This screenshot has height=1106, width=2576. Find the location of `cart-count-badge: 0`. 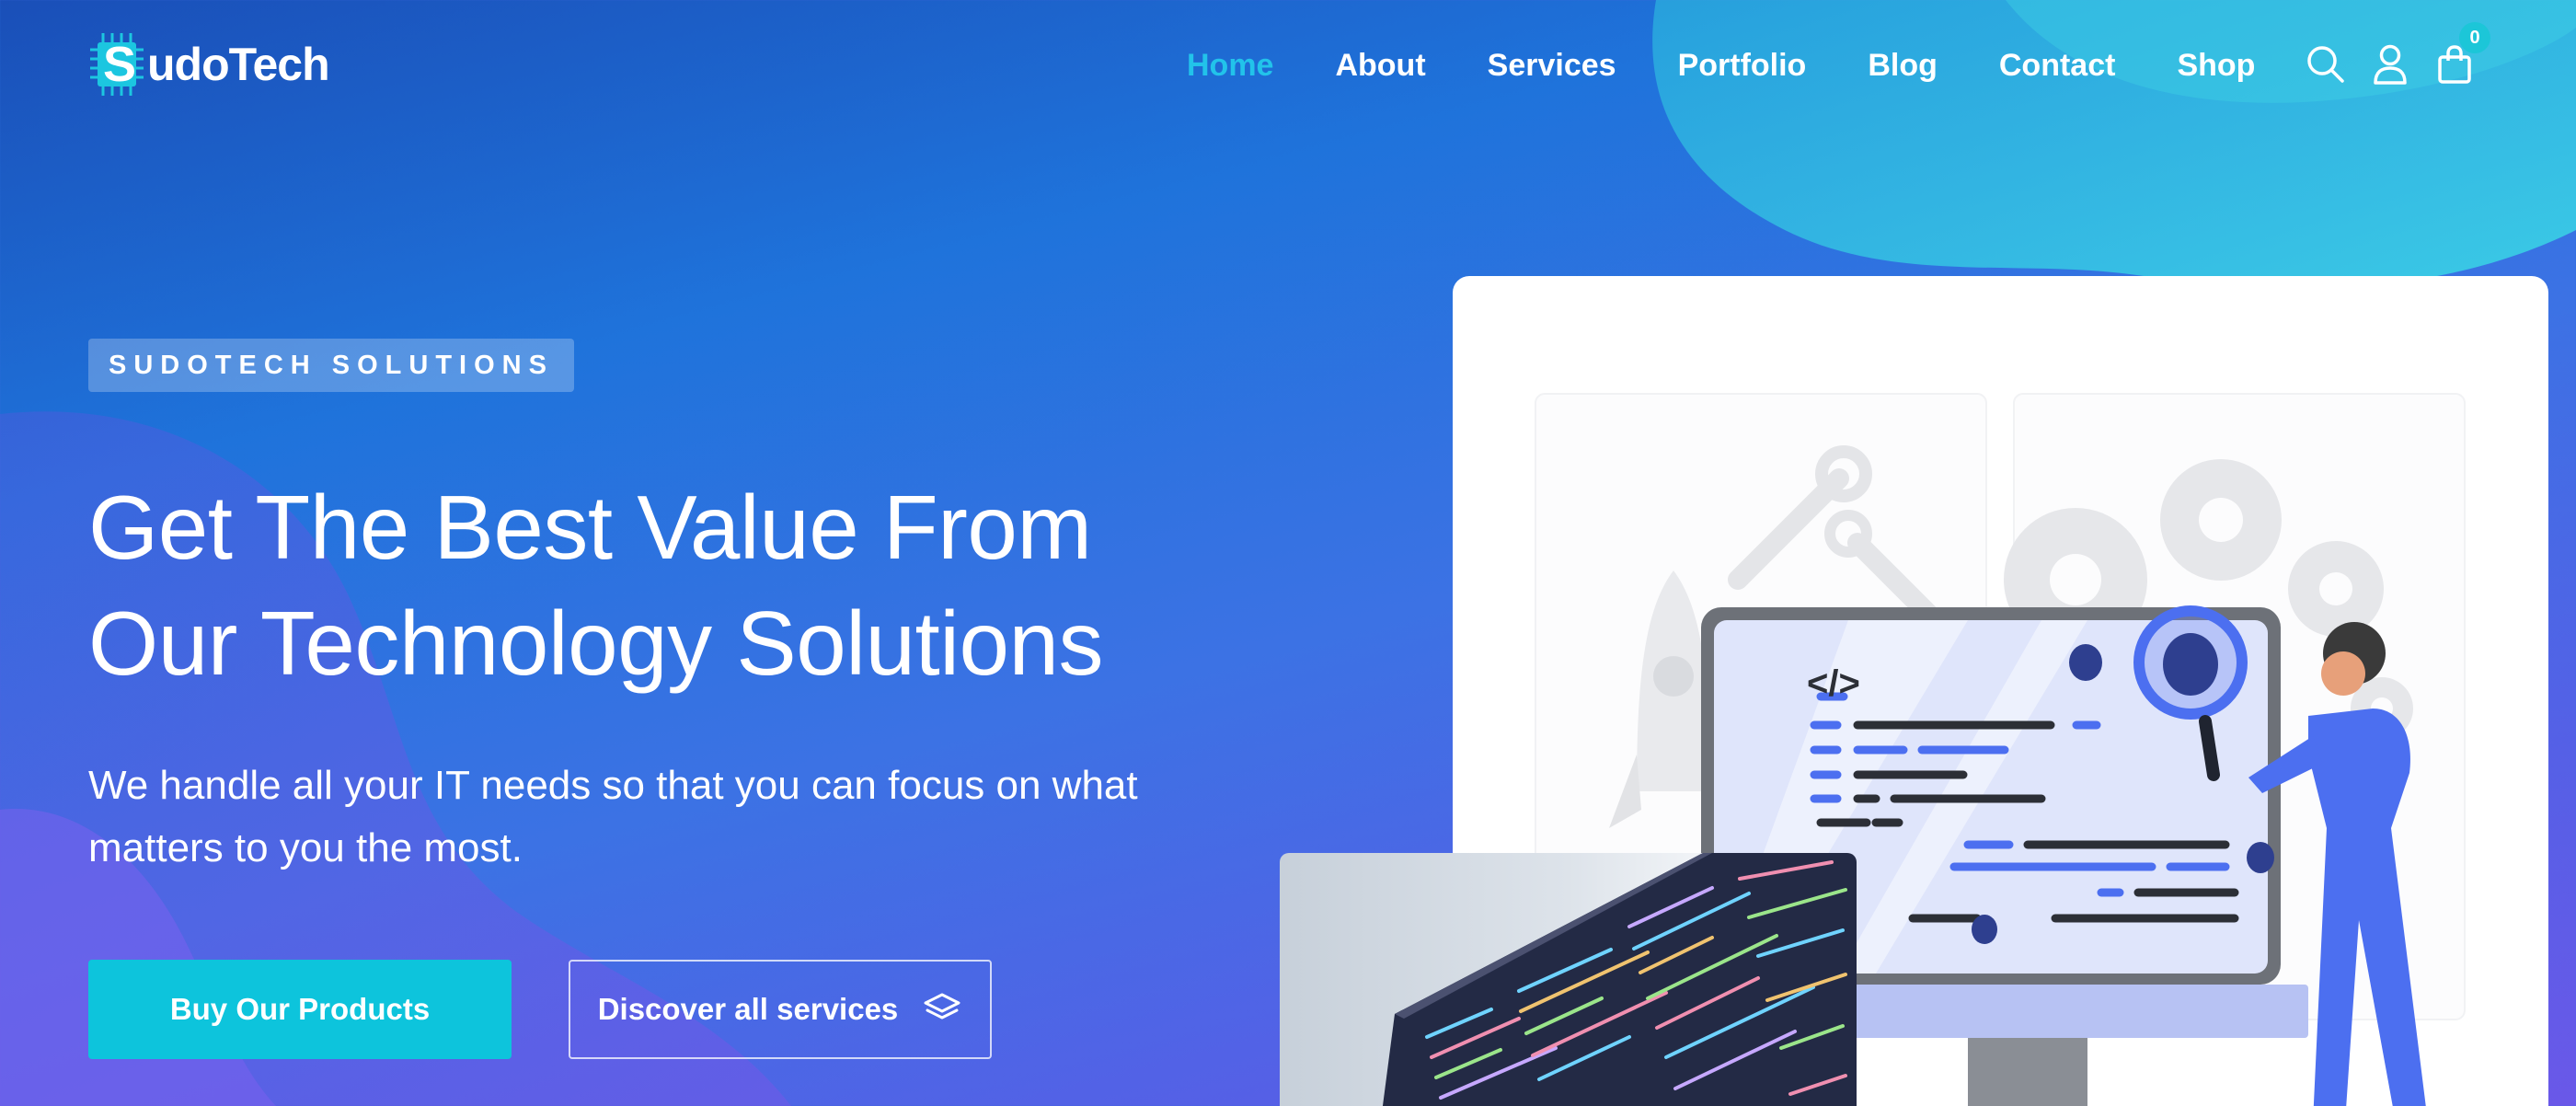

cart-count-badge: 0 is located at coordinates (2474, 37).